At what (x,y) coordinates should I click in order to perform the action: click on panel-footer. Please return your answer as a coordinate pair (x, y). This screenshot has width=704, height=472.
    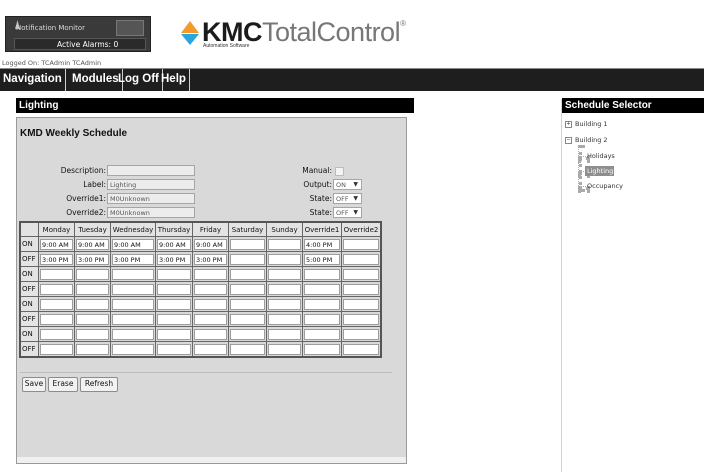
    Looking at the image, I should click on (211, 460).